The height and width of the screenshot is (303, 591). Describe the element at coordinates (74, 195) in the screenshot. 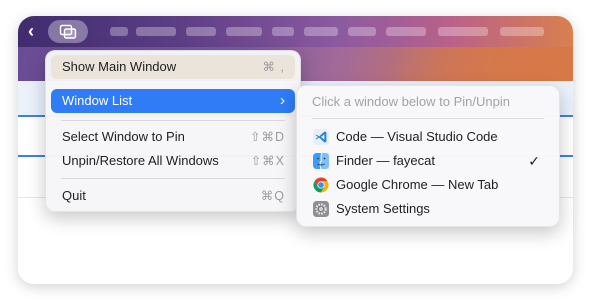

I see `menu-item-label: Quit` at that location.